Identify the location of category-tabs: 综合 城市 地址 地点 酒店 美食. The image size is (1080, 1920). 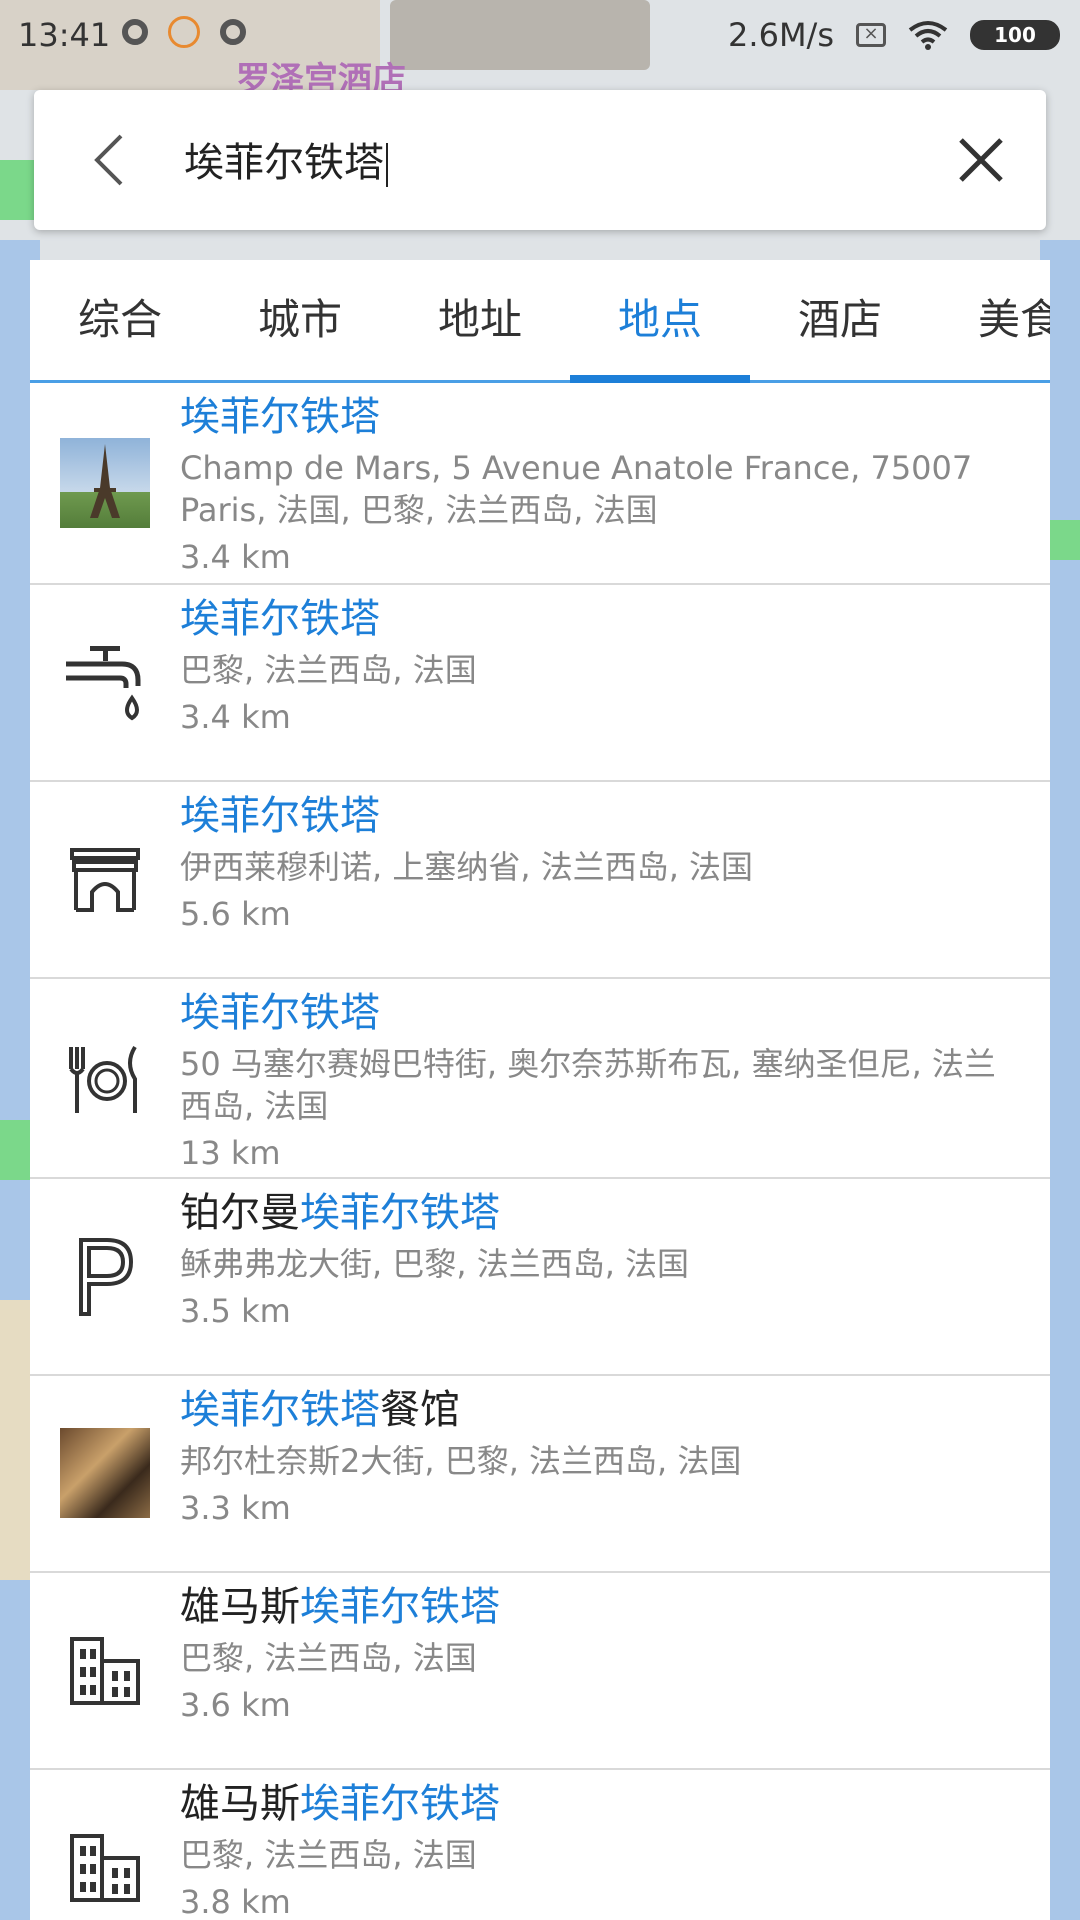
(540, 321).